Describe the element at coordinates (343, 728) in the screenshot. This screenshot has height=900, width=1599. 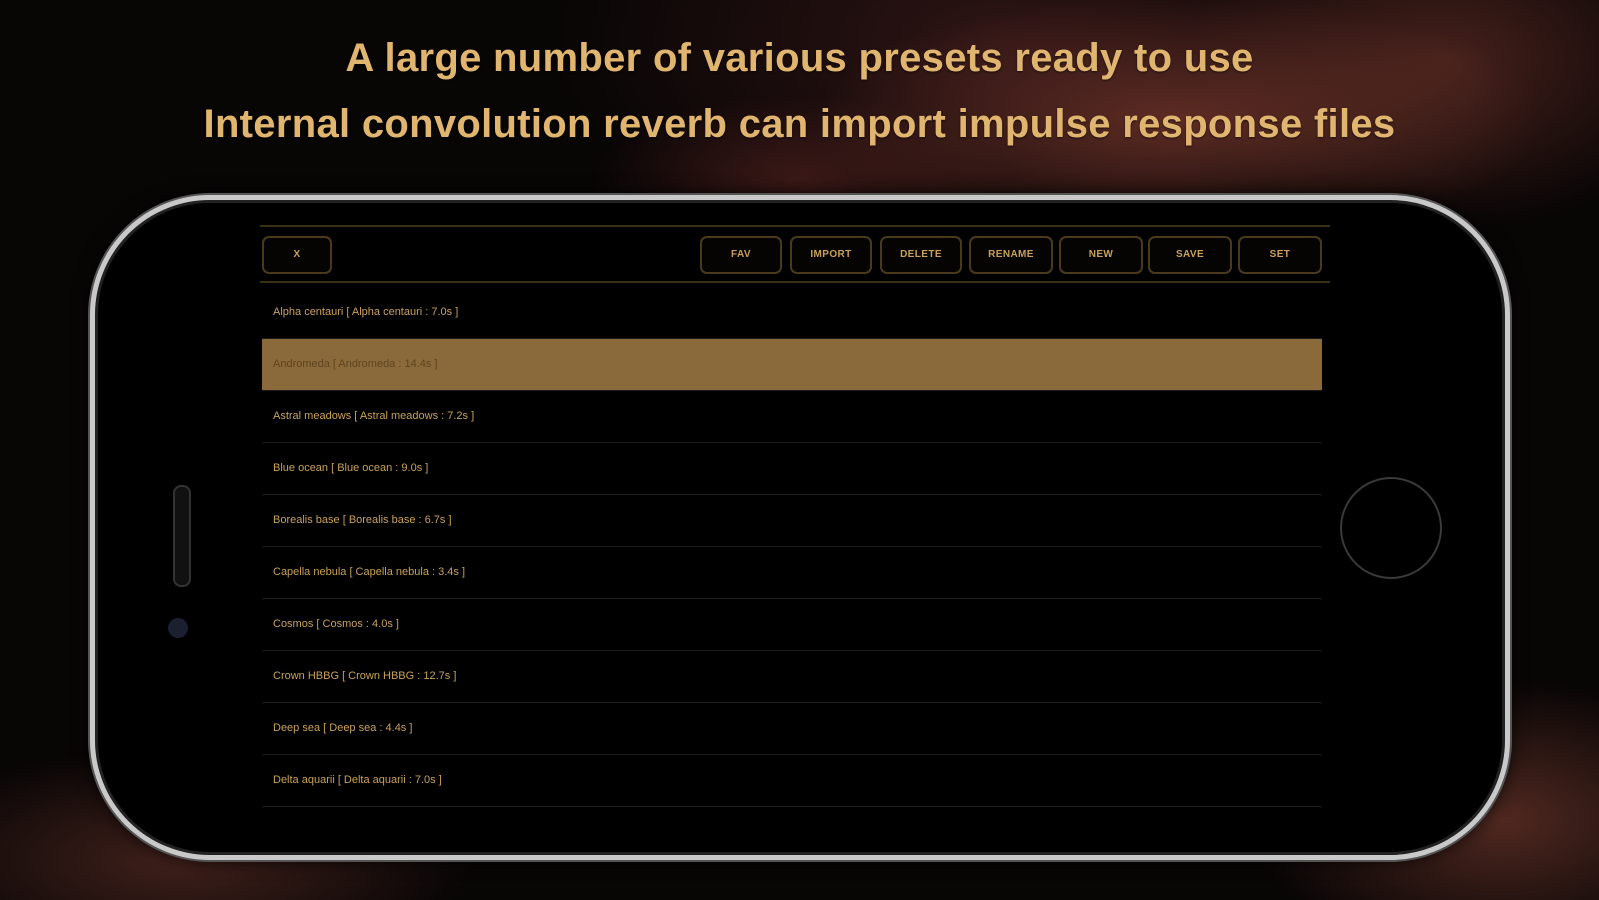
I see `preset-label: Deep sea [ Deep sea : 4.4s ]` at that location.